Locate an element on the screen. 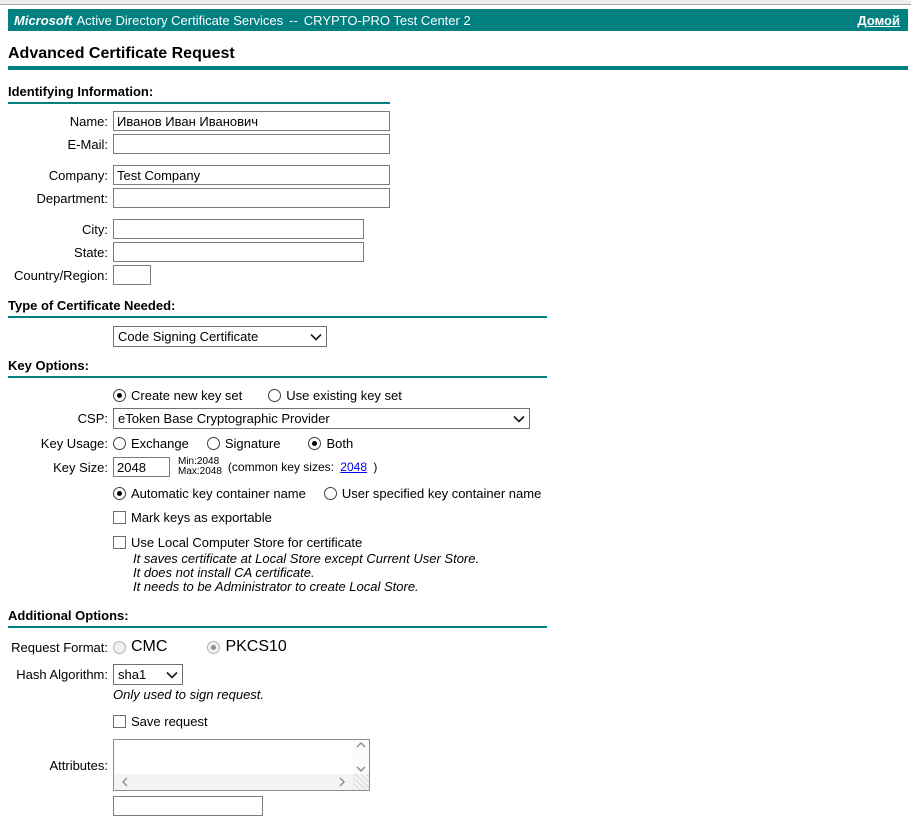  hash-algorithm-label: Hash Algorithm: is located at coordinates (62, 674).